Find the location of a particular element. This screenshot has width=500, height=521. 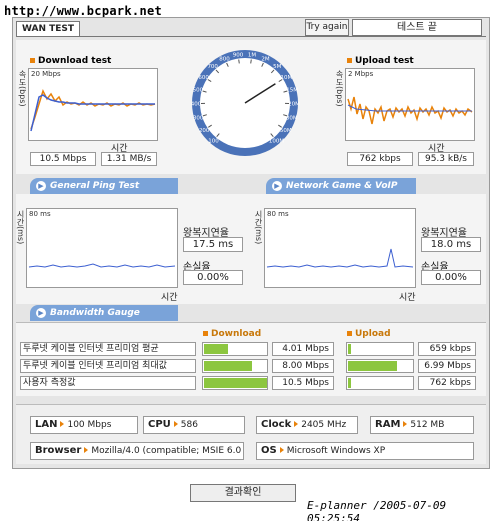

bandwidth-row-label: 두루넷 케이블 인터넷 프리미엄 최대값 is located at coordinates (108, 366).